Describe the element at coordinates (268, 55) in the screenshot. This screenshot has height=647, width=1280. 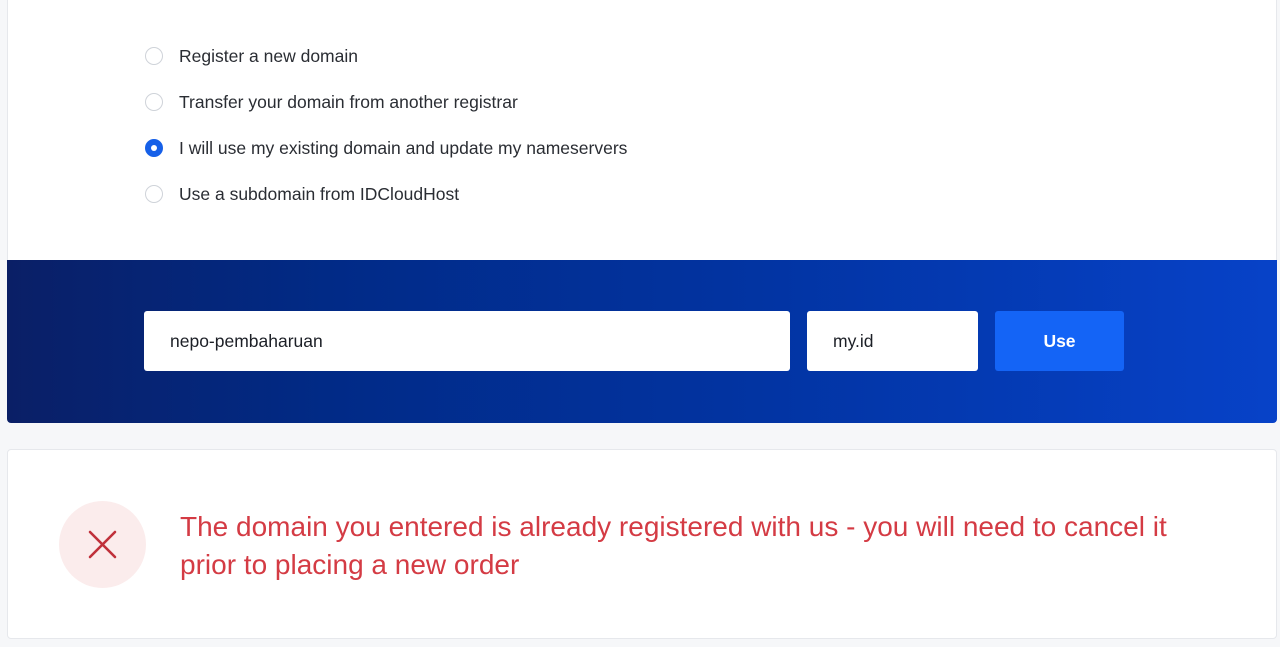
I see `option-label: Register a new domain` at that location.